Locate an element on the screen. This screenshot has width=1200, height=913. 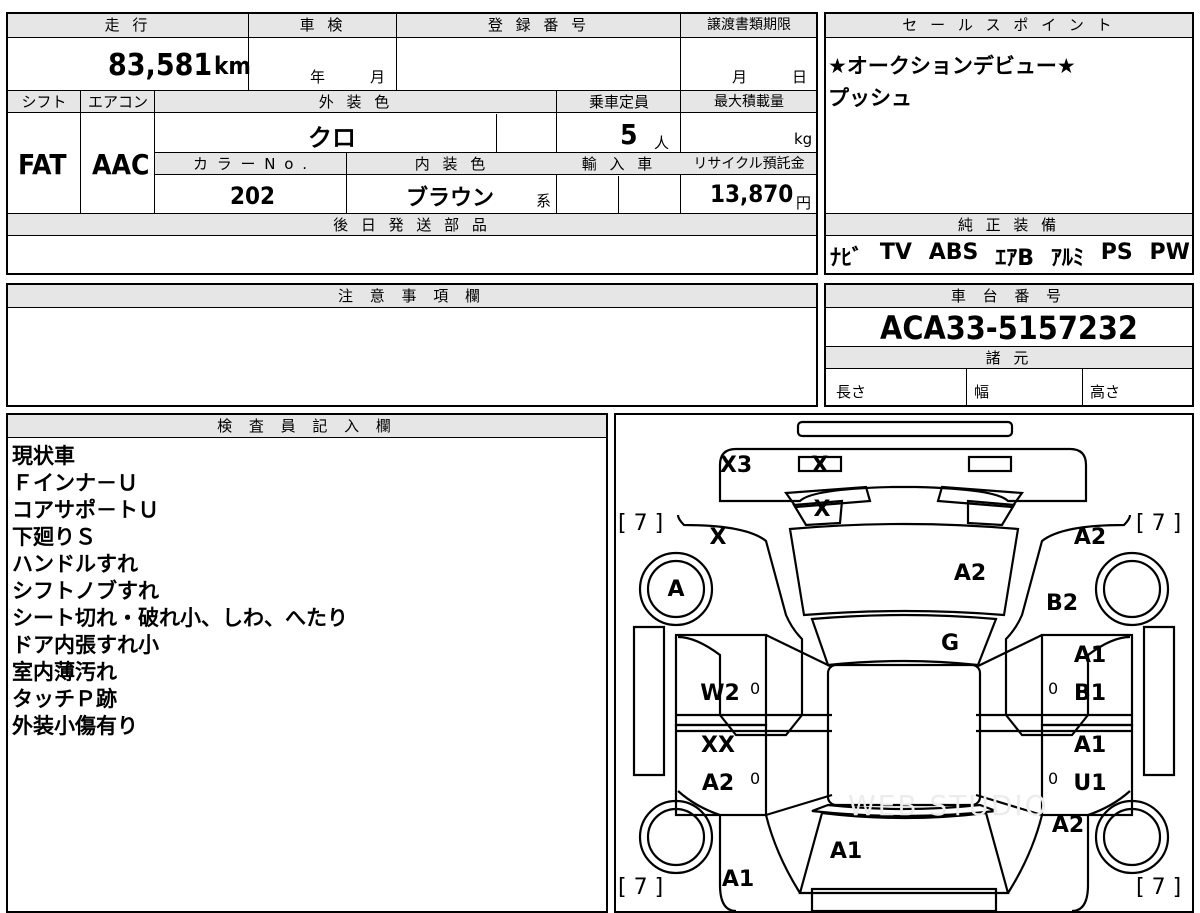
max-load-unit: kg is located at coordinates (803, 139).